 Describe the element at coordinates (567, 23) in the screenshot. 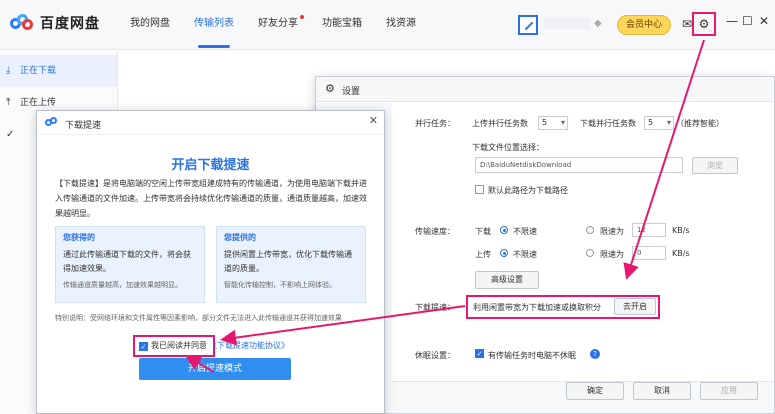

I see `username-redacted` at that location.